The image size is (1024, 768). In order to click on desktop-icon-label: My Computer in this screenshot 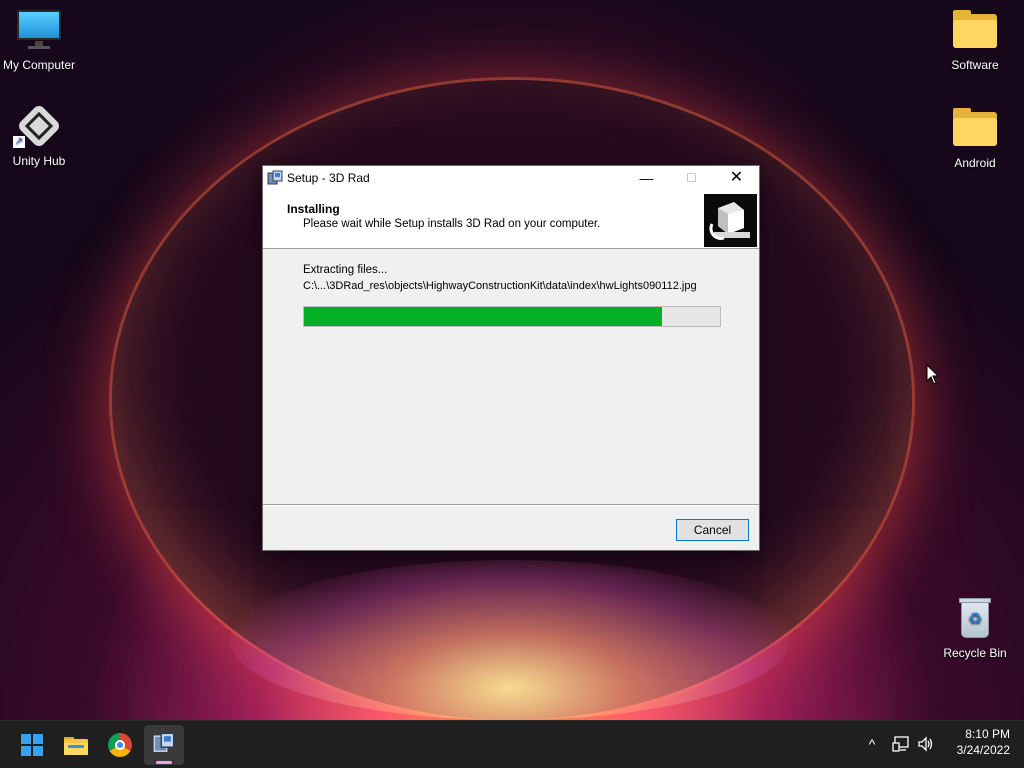, I will do `click(39, 65)`.